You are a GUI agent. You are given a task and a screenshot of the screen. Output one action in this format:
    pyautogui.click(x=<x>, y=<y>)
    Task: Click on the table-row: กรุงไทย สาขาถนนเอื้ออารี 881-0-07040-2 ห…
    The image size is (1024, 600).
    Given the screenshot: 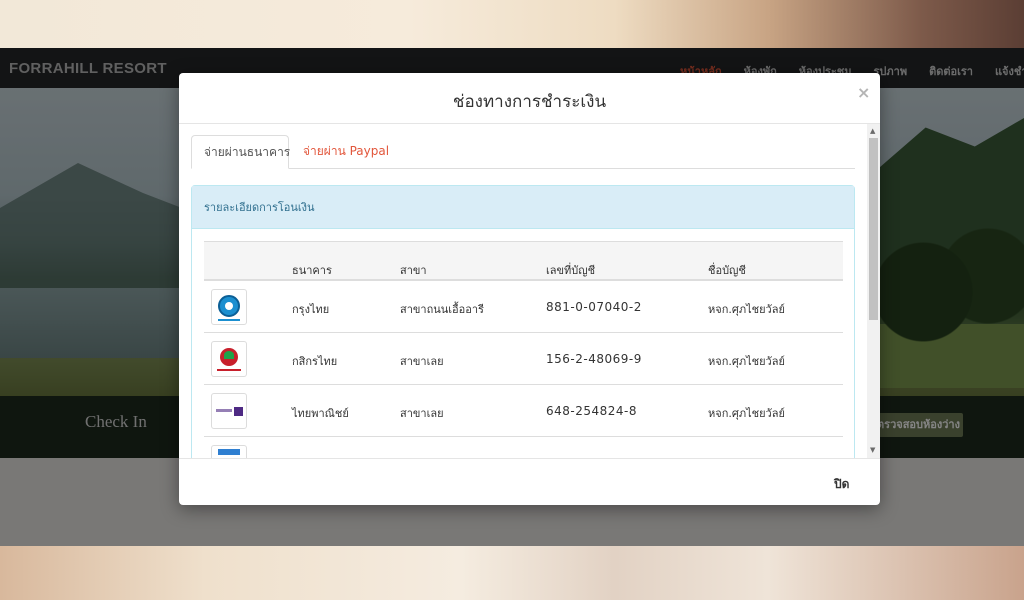 What is the action you would take?
    pyautogui.click(x=523, y=307)
    